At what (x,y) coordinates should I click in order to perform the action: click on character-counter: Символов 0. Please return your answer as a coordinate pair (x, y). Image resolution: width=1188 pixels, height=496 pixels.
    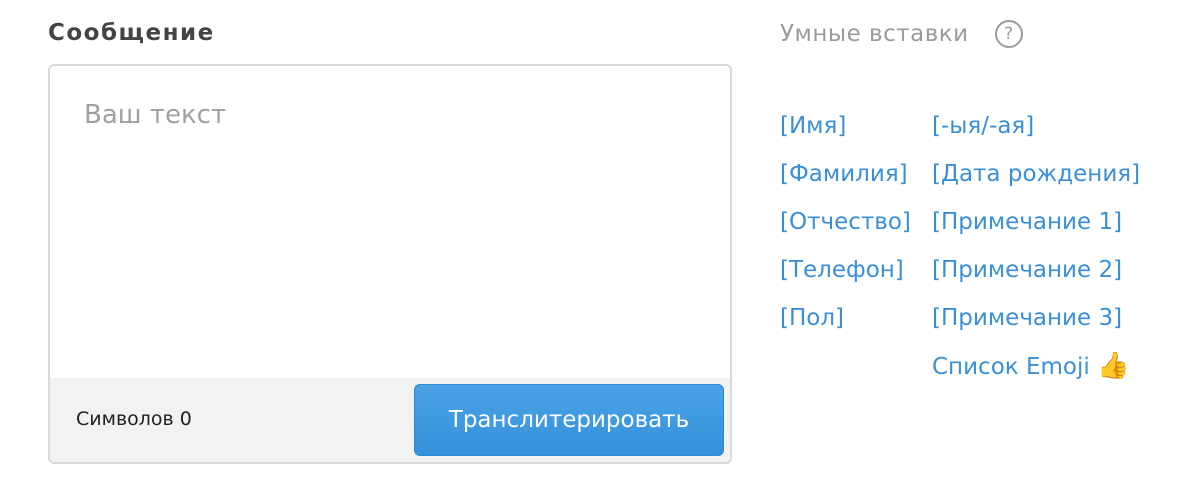
    Looking at the image, I should click on (134, 419).